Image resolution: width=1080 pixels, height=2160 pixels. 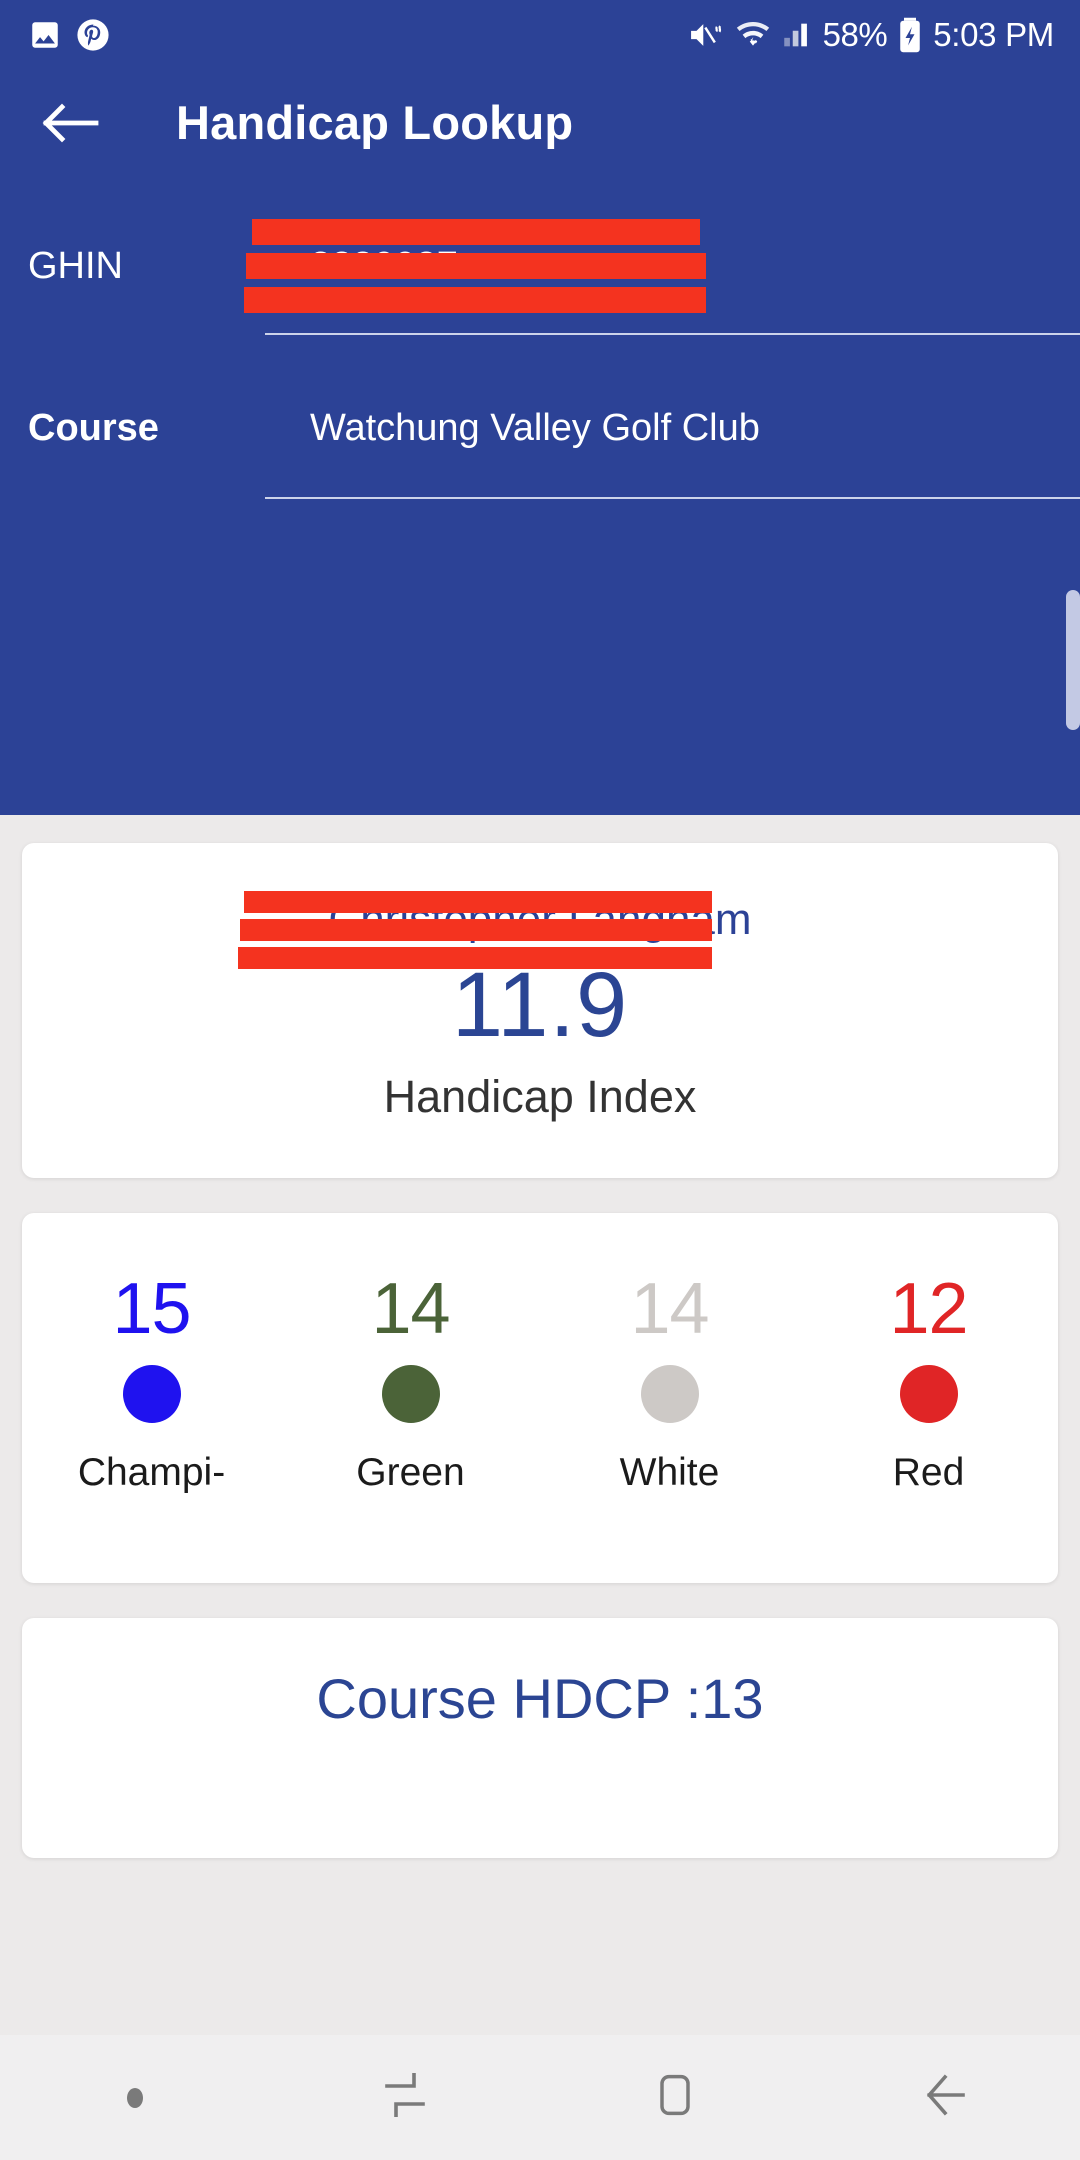 I want to click on wifi-icon, so click(x=753, y=35).